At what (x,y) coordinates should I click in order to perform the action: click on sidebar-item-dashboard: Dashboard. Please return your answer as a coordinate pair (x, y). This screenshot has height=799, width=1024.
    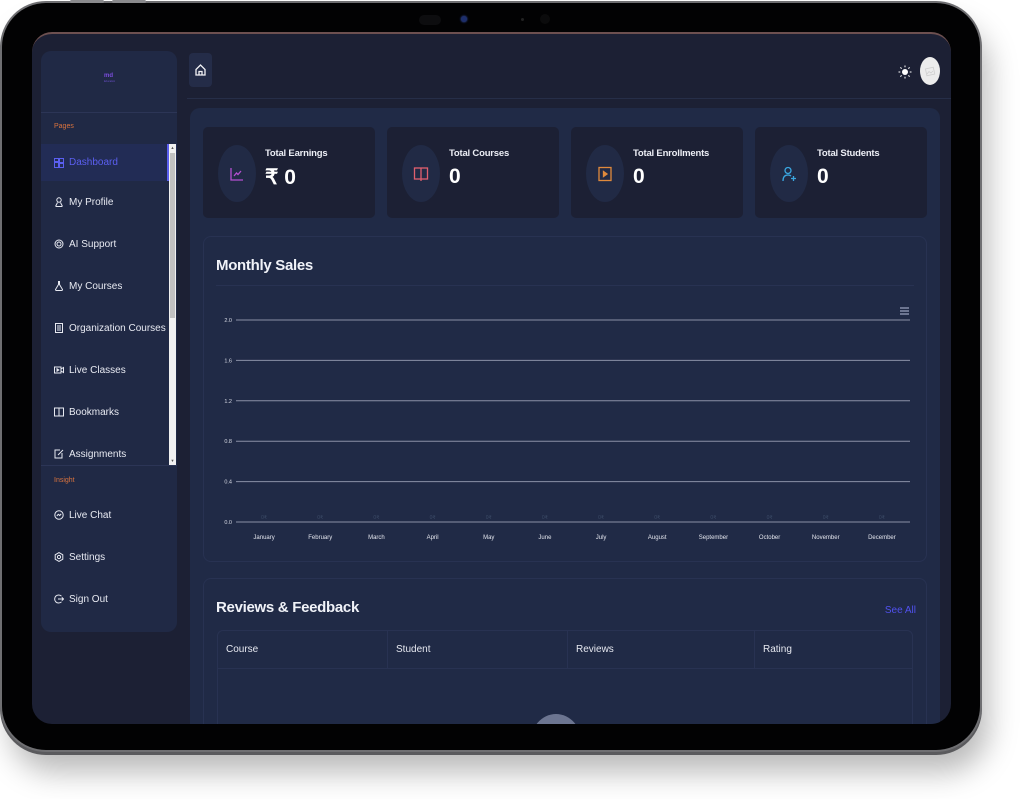
    Looking at the image, I should click on (109, 162).